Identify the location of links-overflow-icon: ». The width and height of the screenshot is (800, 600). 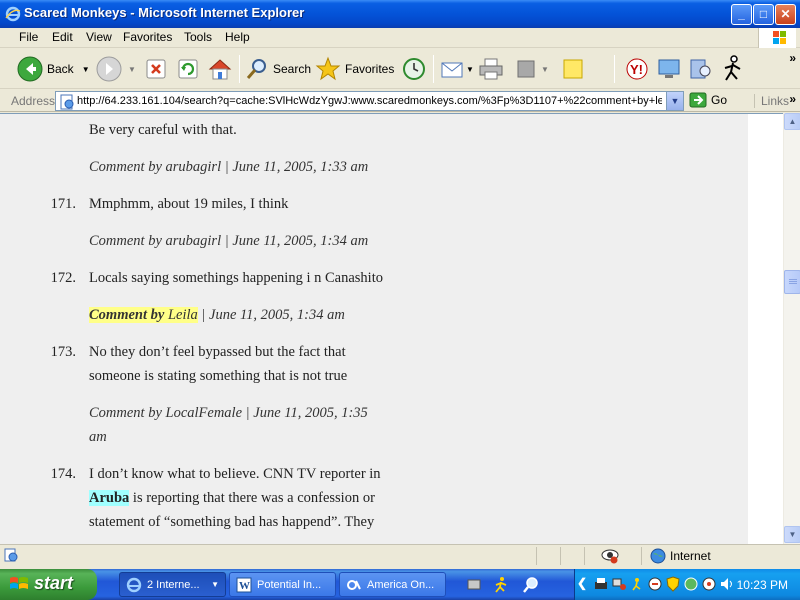
(792, 99).